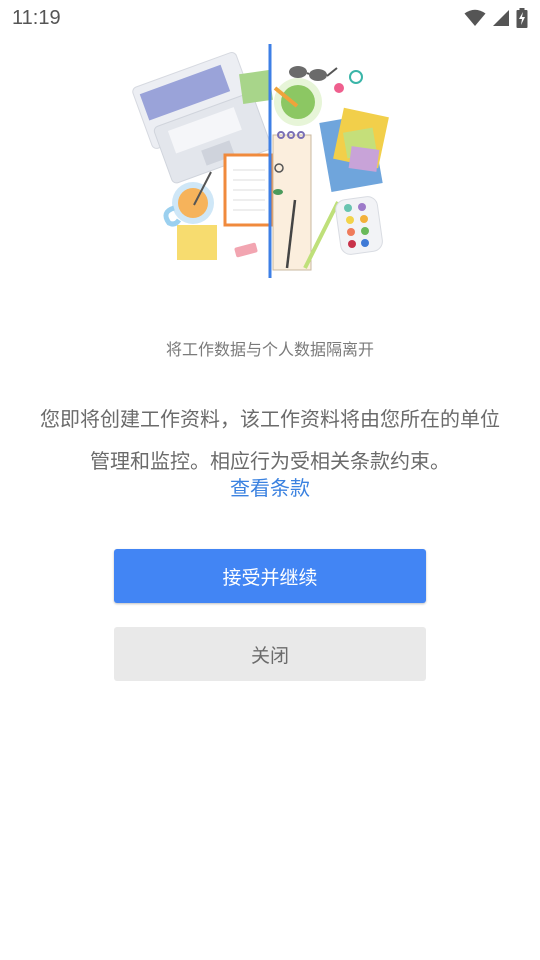  I want to click on clip-illustration, so click(356, 77).